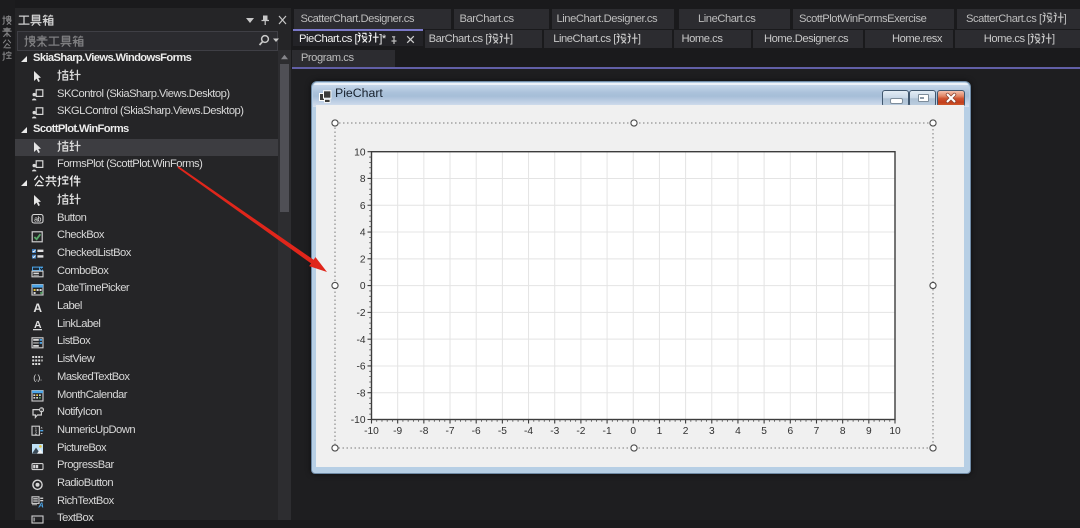 The image size is (1080, 528). What do you see at coordinates (37, 219) in the screenshot?
I see `svg-text: ab` at bounding box center [37, 219].